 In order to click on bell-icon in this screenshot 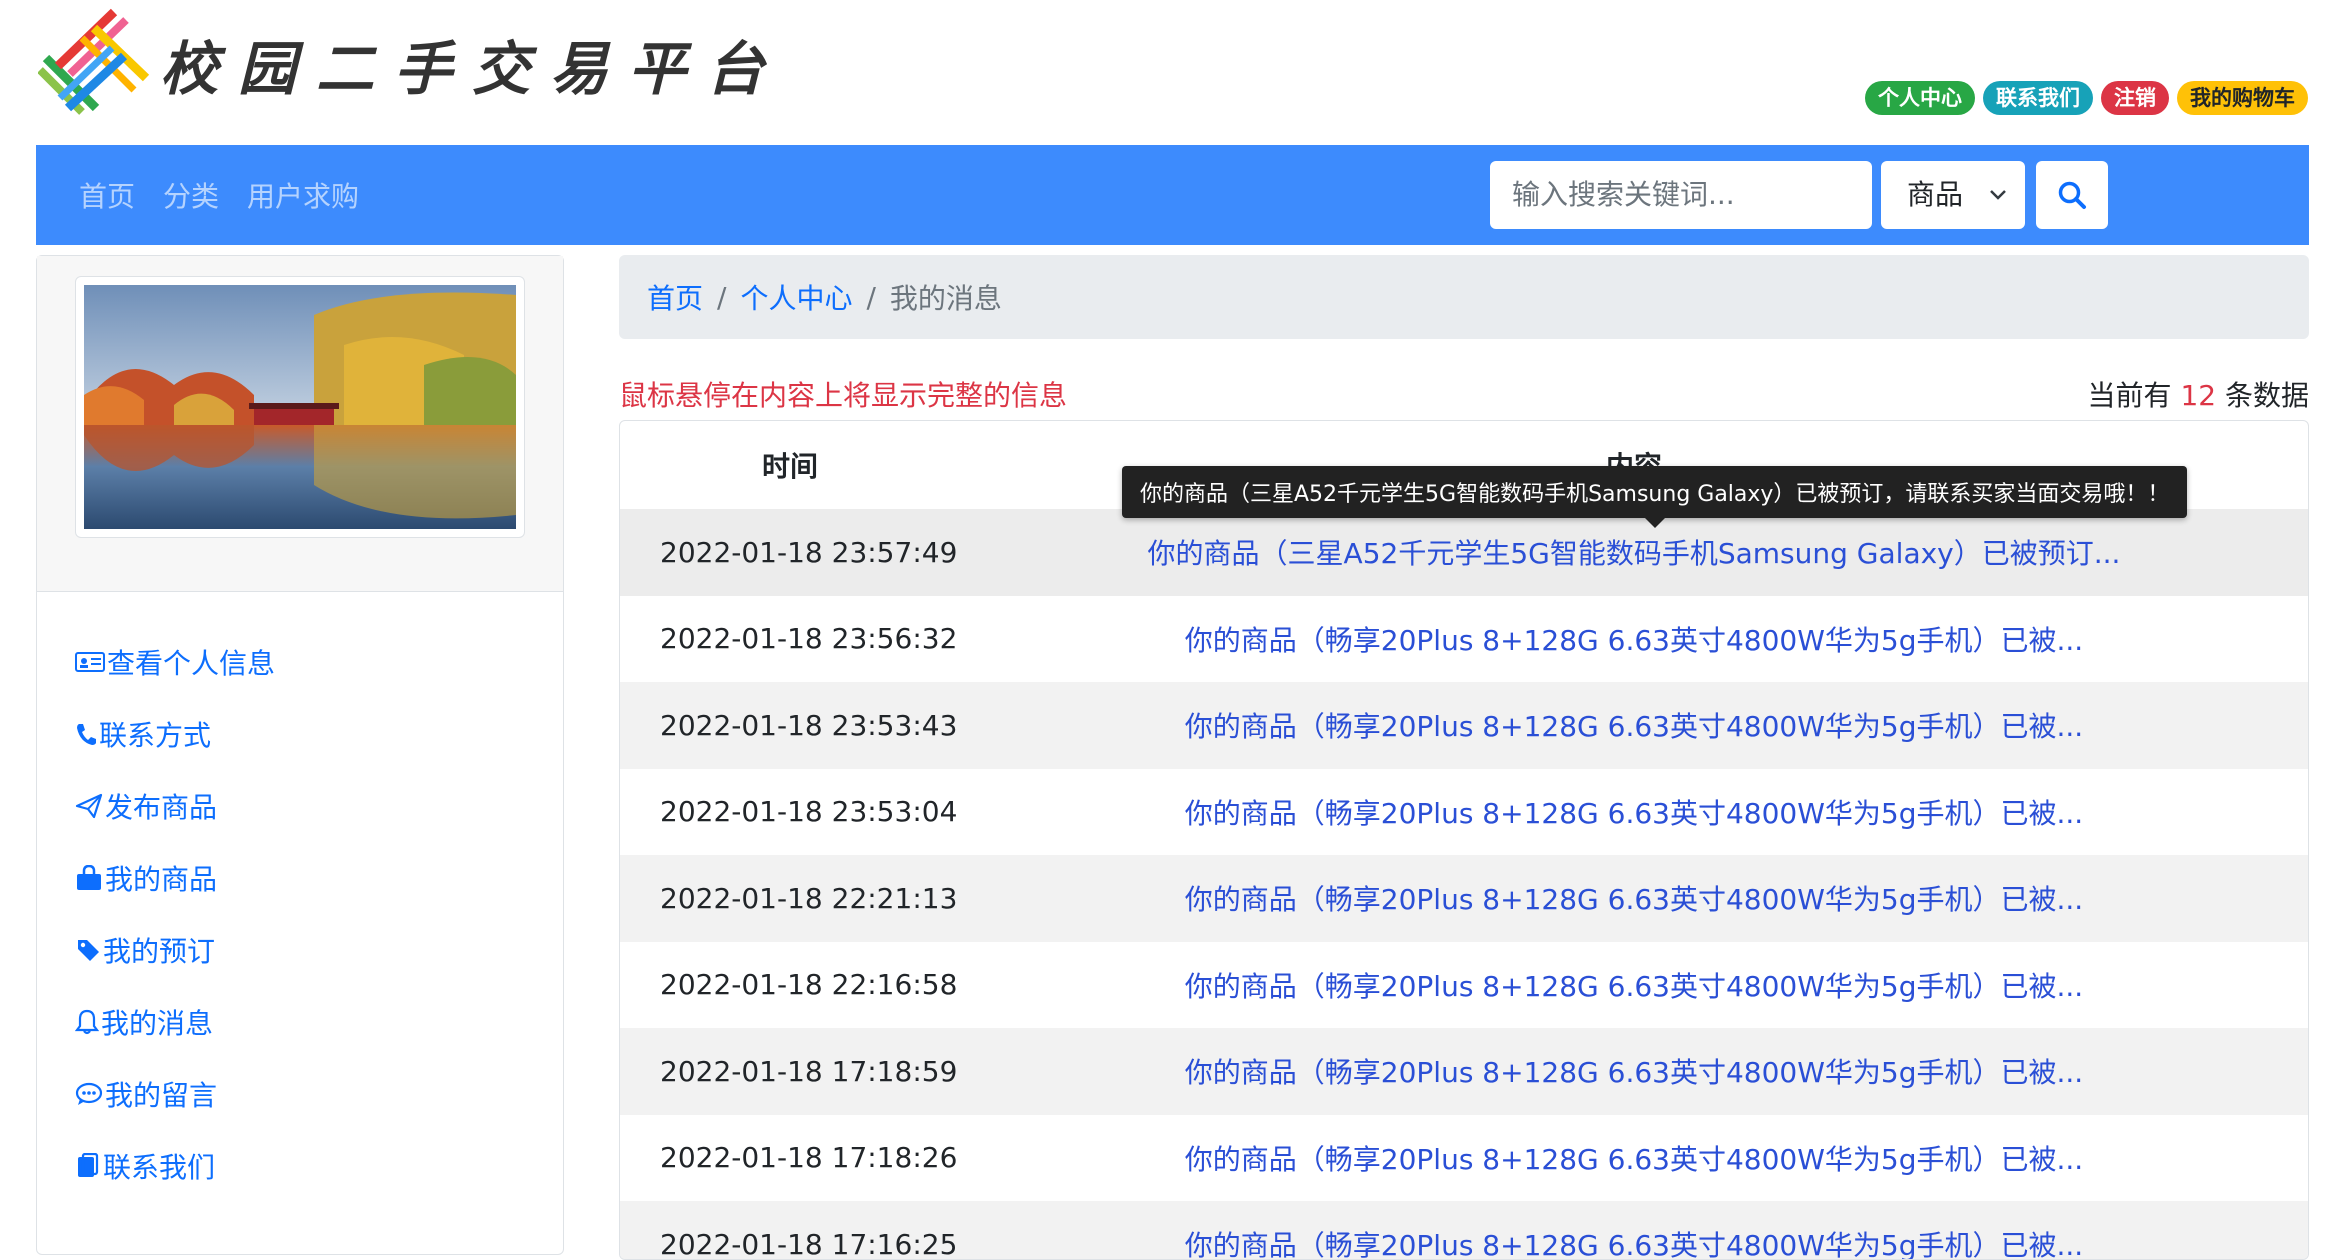, I will do `click(87, 1022)`.